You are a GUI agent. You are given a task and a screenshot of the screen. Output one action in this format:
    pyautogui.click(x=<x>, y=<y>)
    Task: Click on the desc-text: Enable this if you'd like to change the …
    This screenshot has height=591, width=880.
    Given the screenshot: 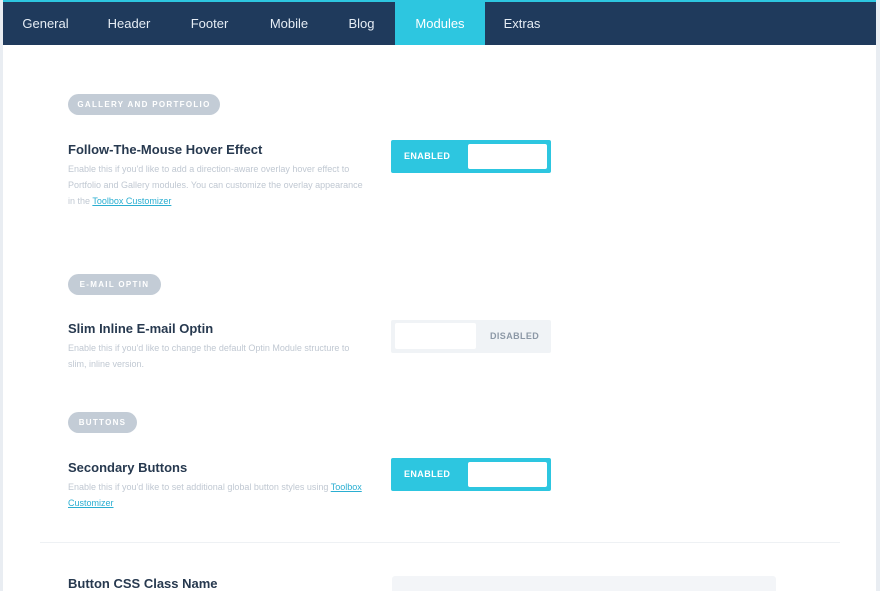 What is the action you would take?
    pyautogui.click(x=209, y=356)
    